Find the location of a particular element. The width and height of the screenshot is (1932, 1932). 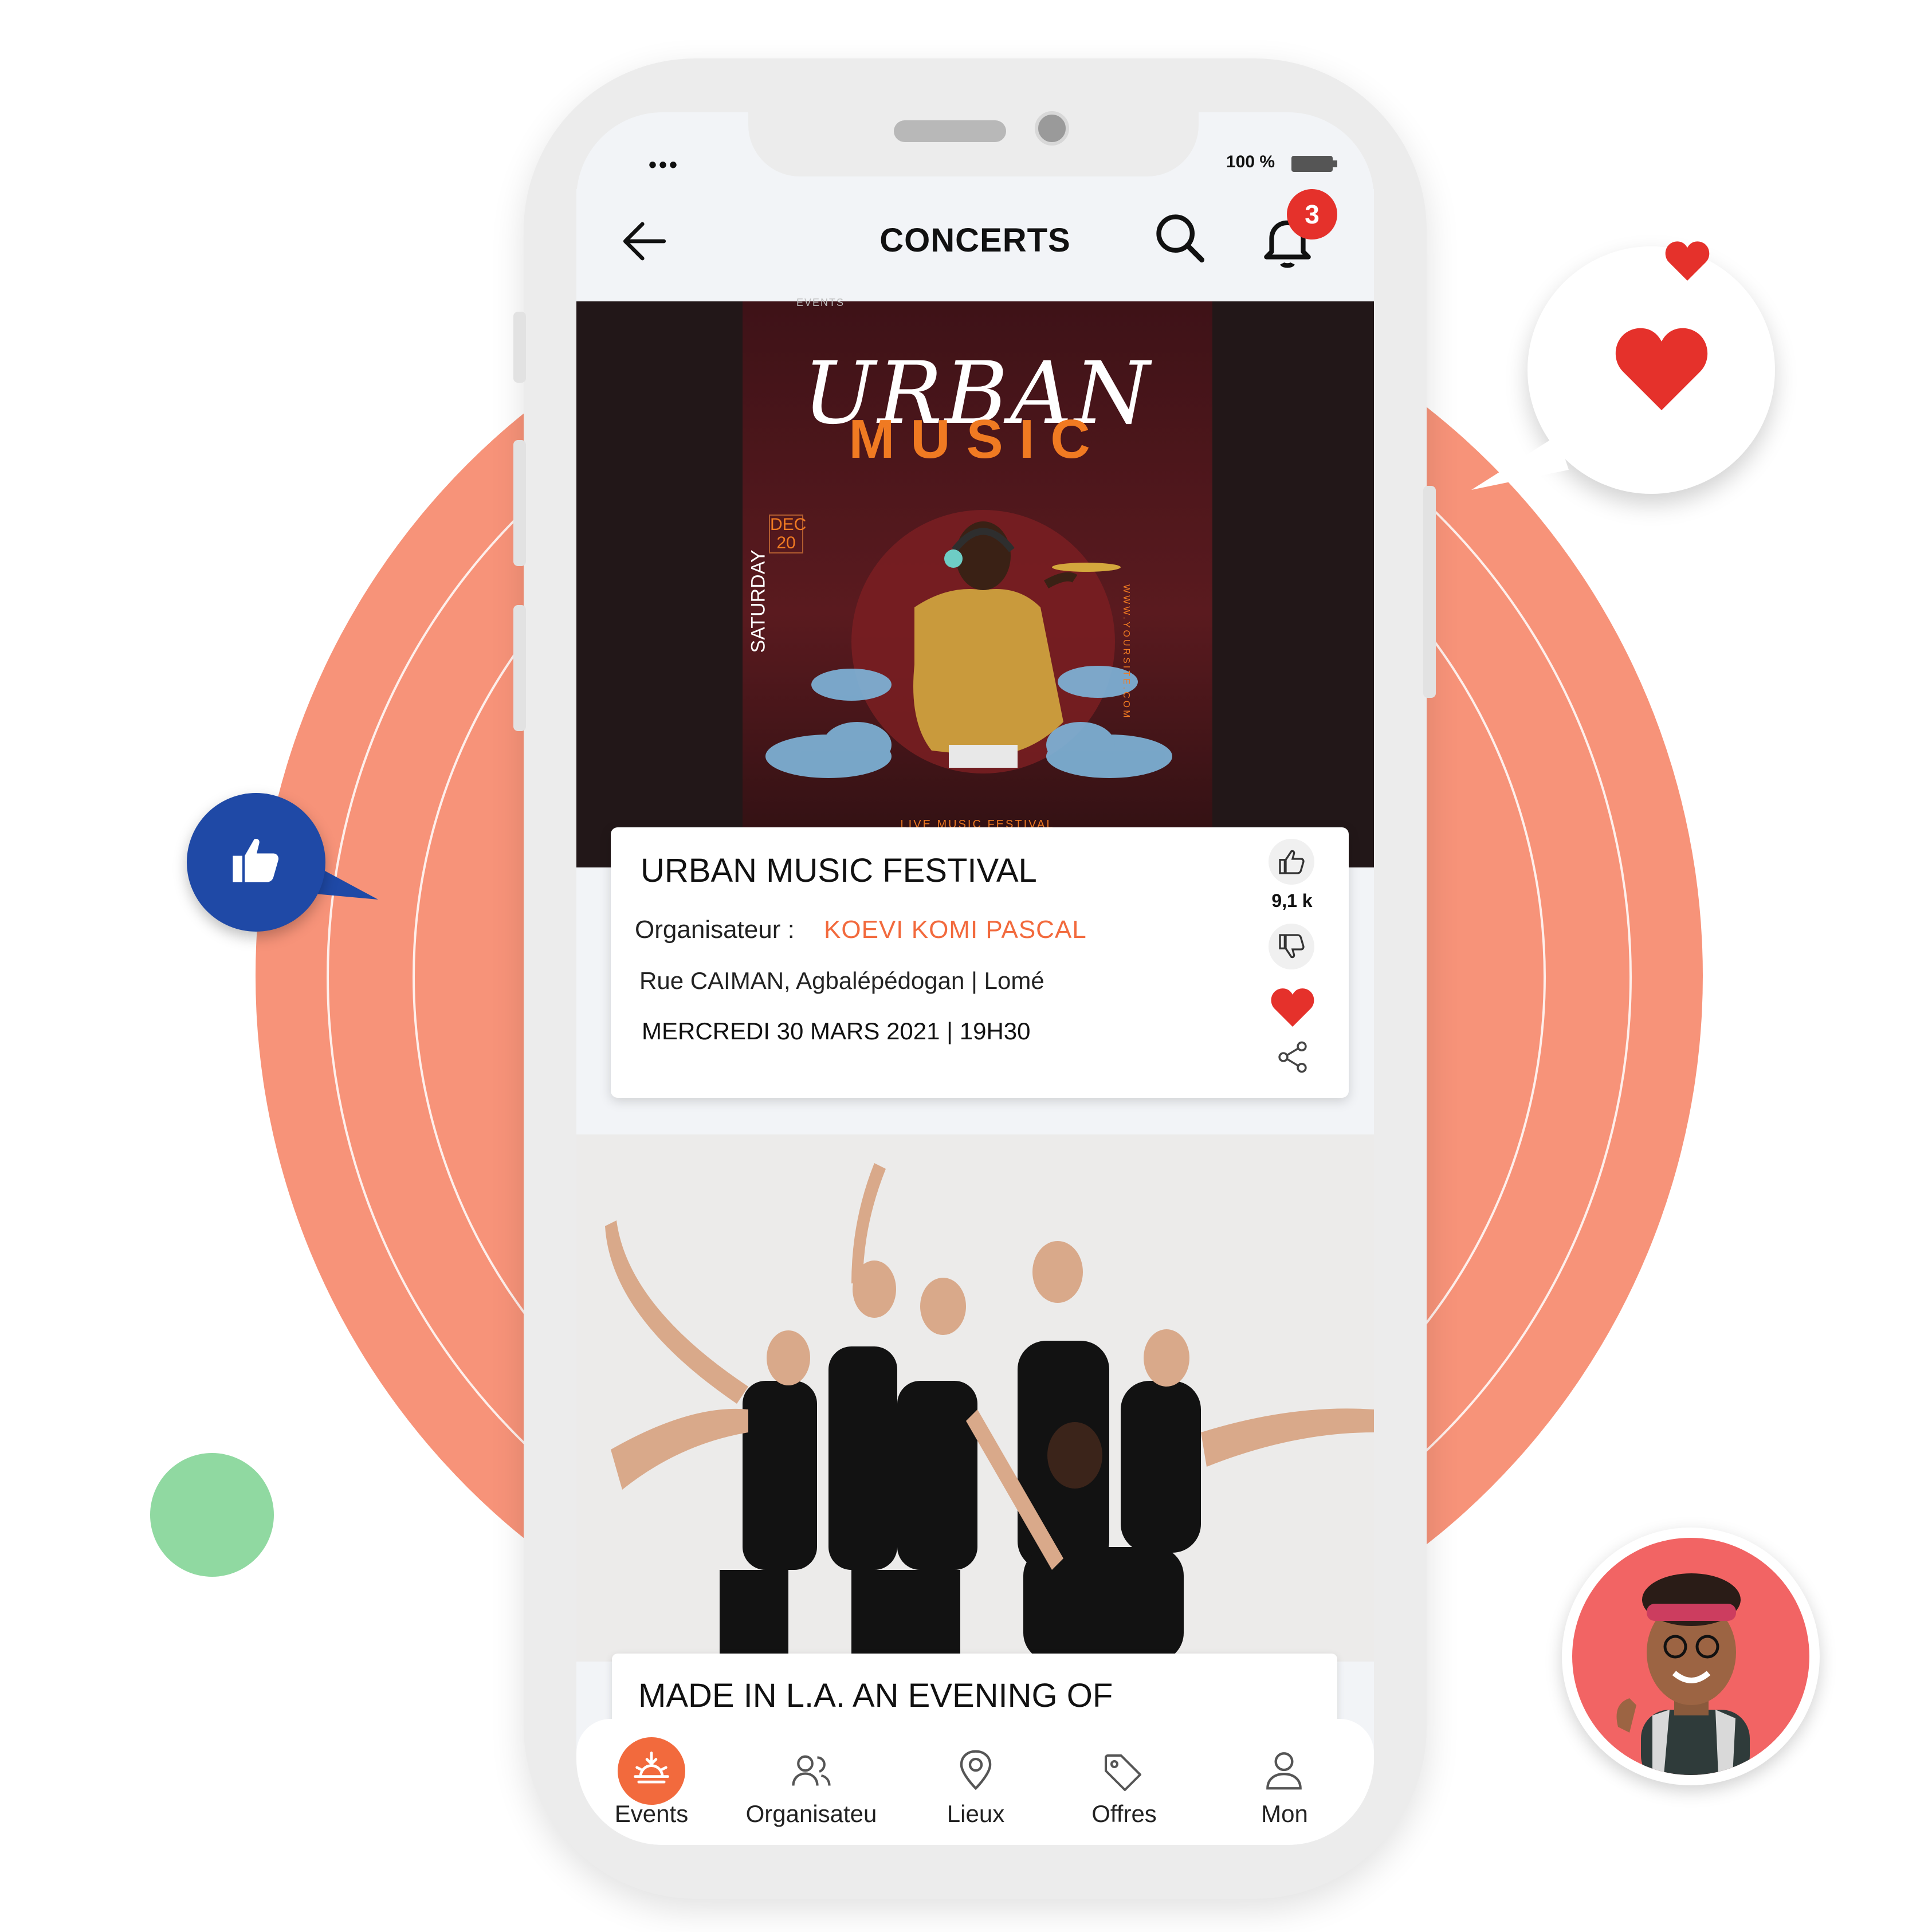

nav-item-events: Events is located at coordinates (651, 1814).